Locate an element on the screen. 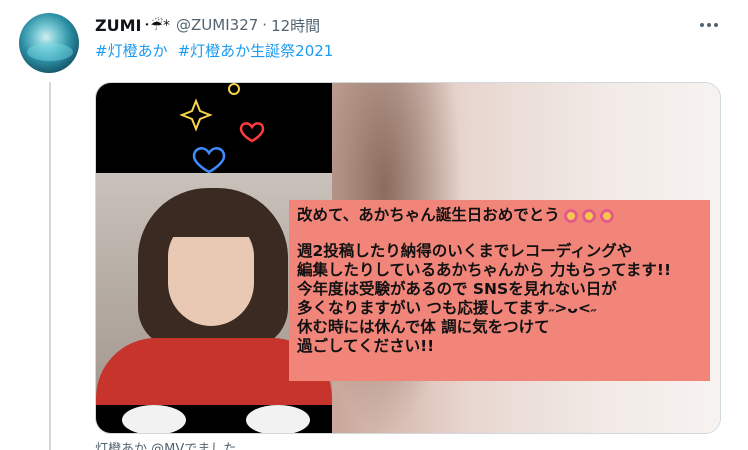 The height and width of the screenshot is (450, 748). candle-left is located at coordinates (154, 419).